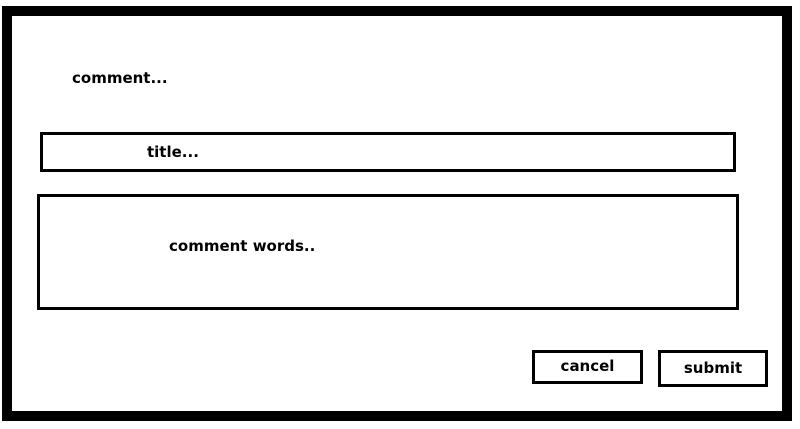 The width and height of the screenshot is (800, 429). I want to click on comment-placeholder: comment words.., so click(242, 246).